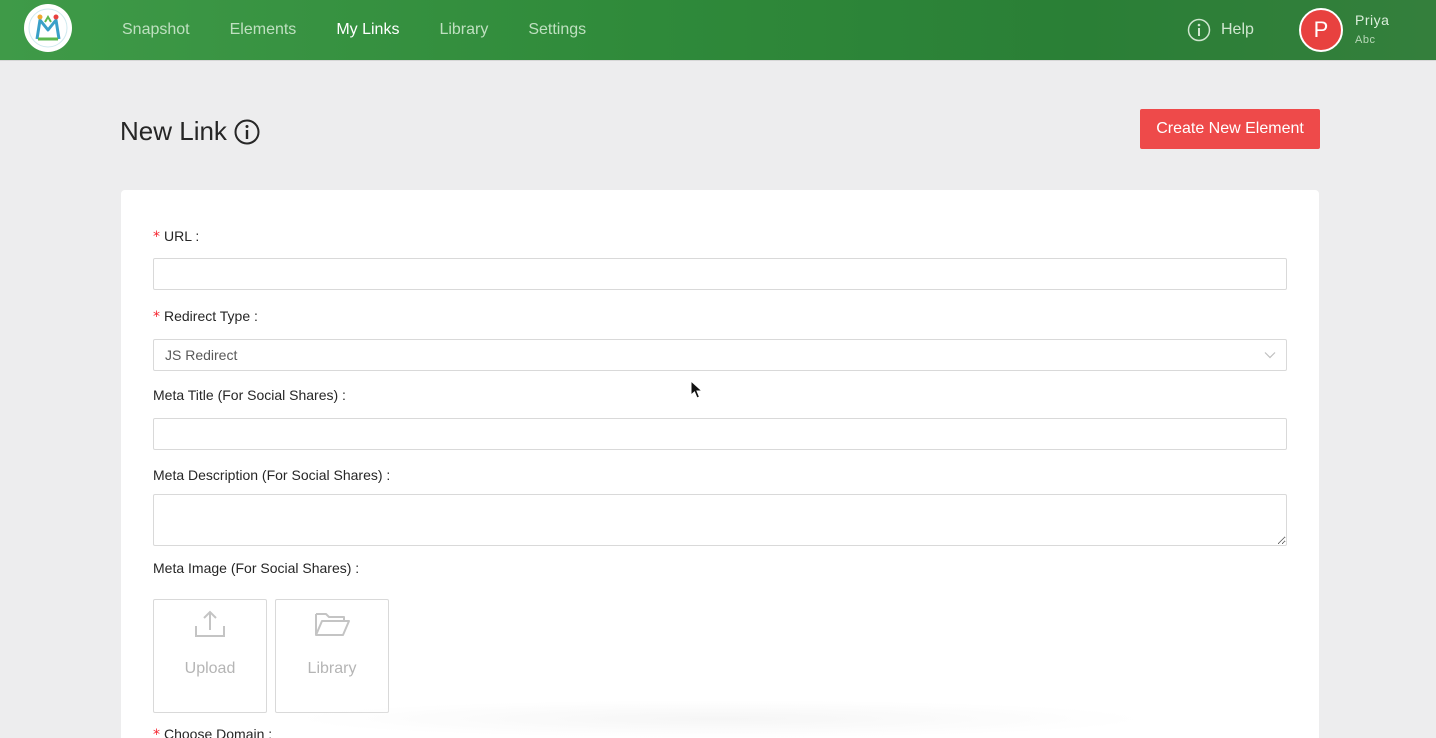  Describe the element at coordinates (332, 624) in the screenshot. I see `folder-open-icon` at that location.